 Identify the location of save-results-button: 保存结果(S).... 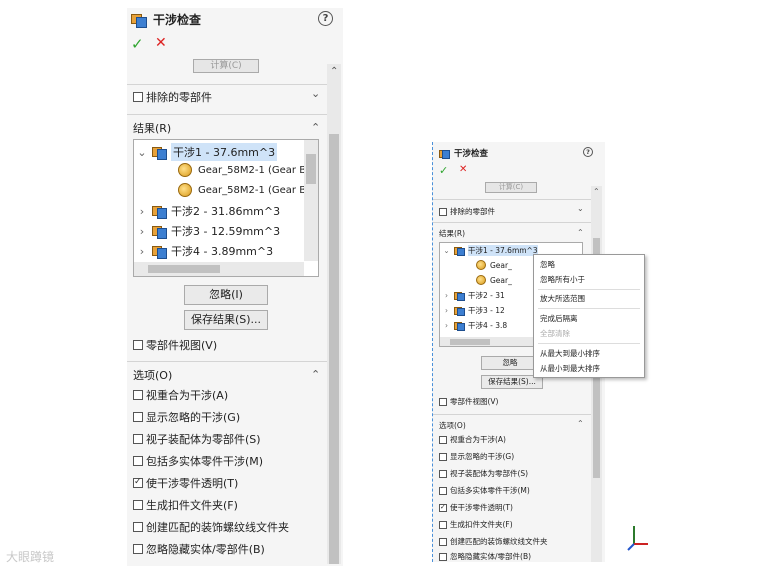
(226, 320).